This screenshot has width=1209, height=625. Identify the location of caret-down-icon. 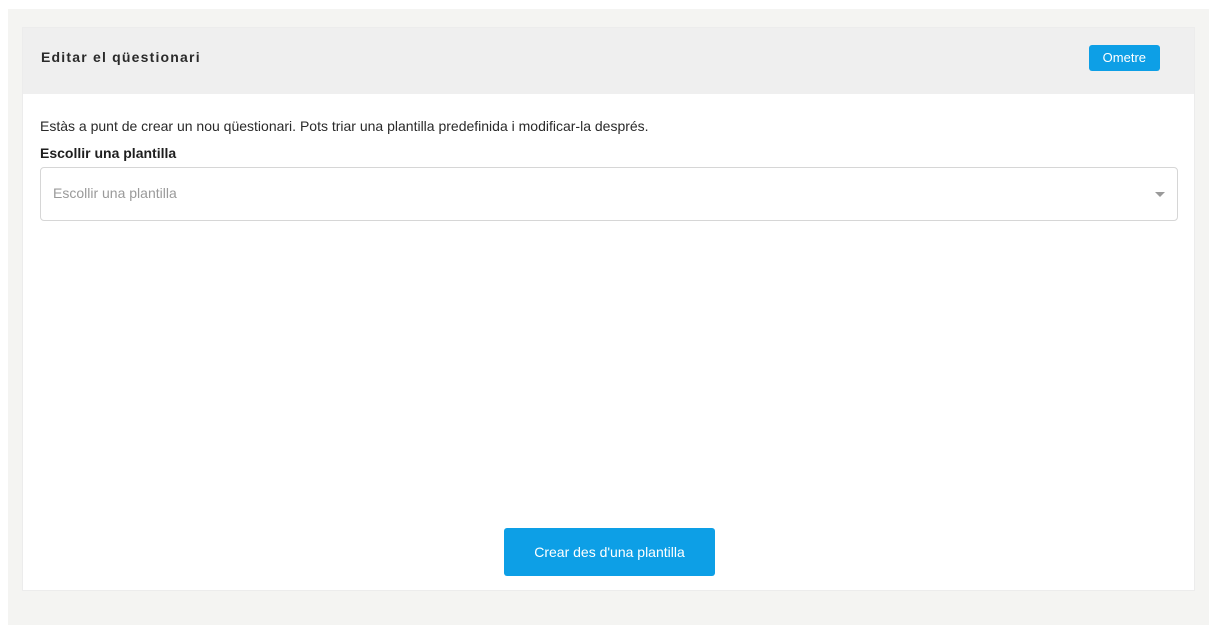
(1160, 194).